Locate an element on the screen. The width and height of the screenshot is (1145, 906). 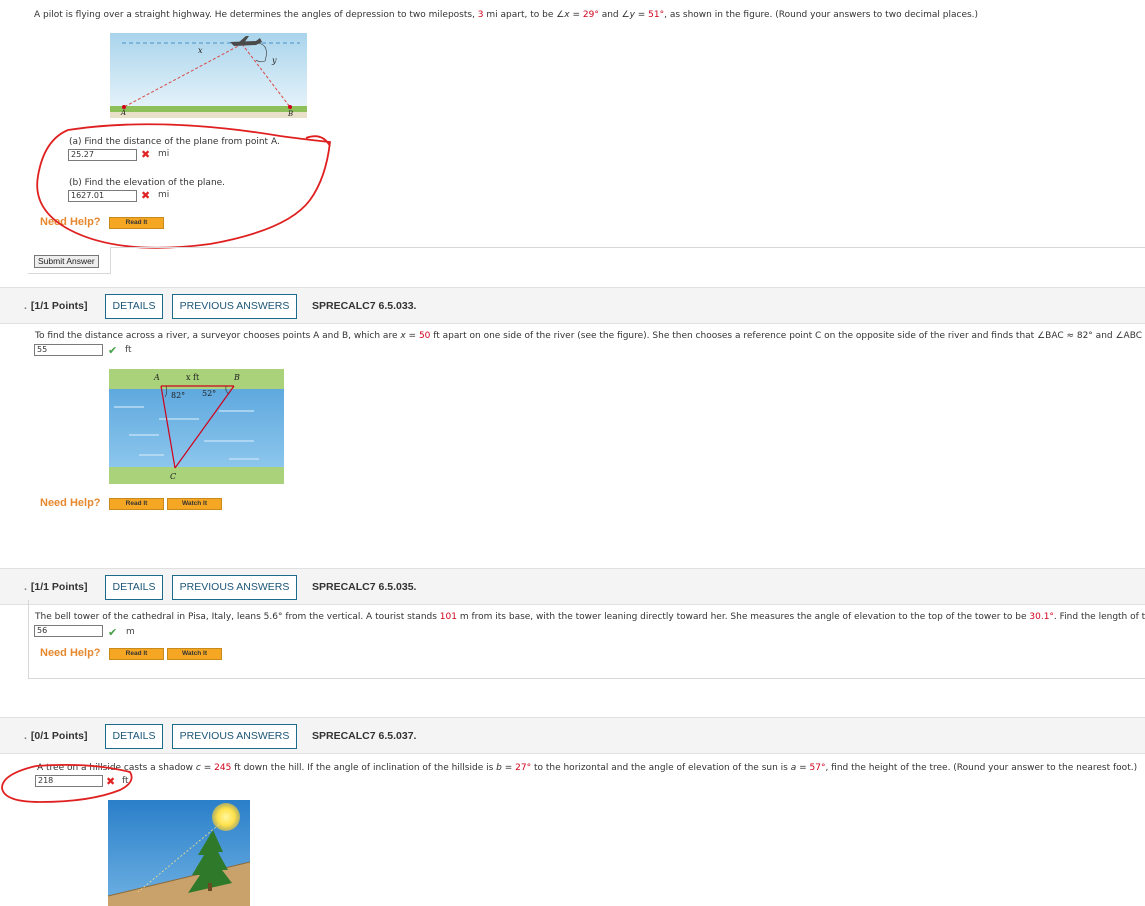
q3-previous-answers-button: PREVIOUS ANSWERS is located at coordinates (234, 587).